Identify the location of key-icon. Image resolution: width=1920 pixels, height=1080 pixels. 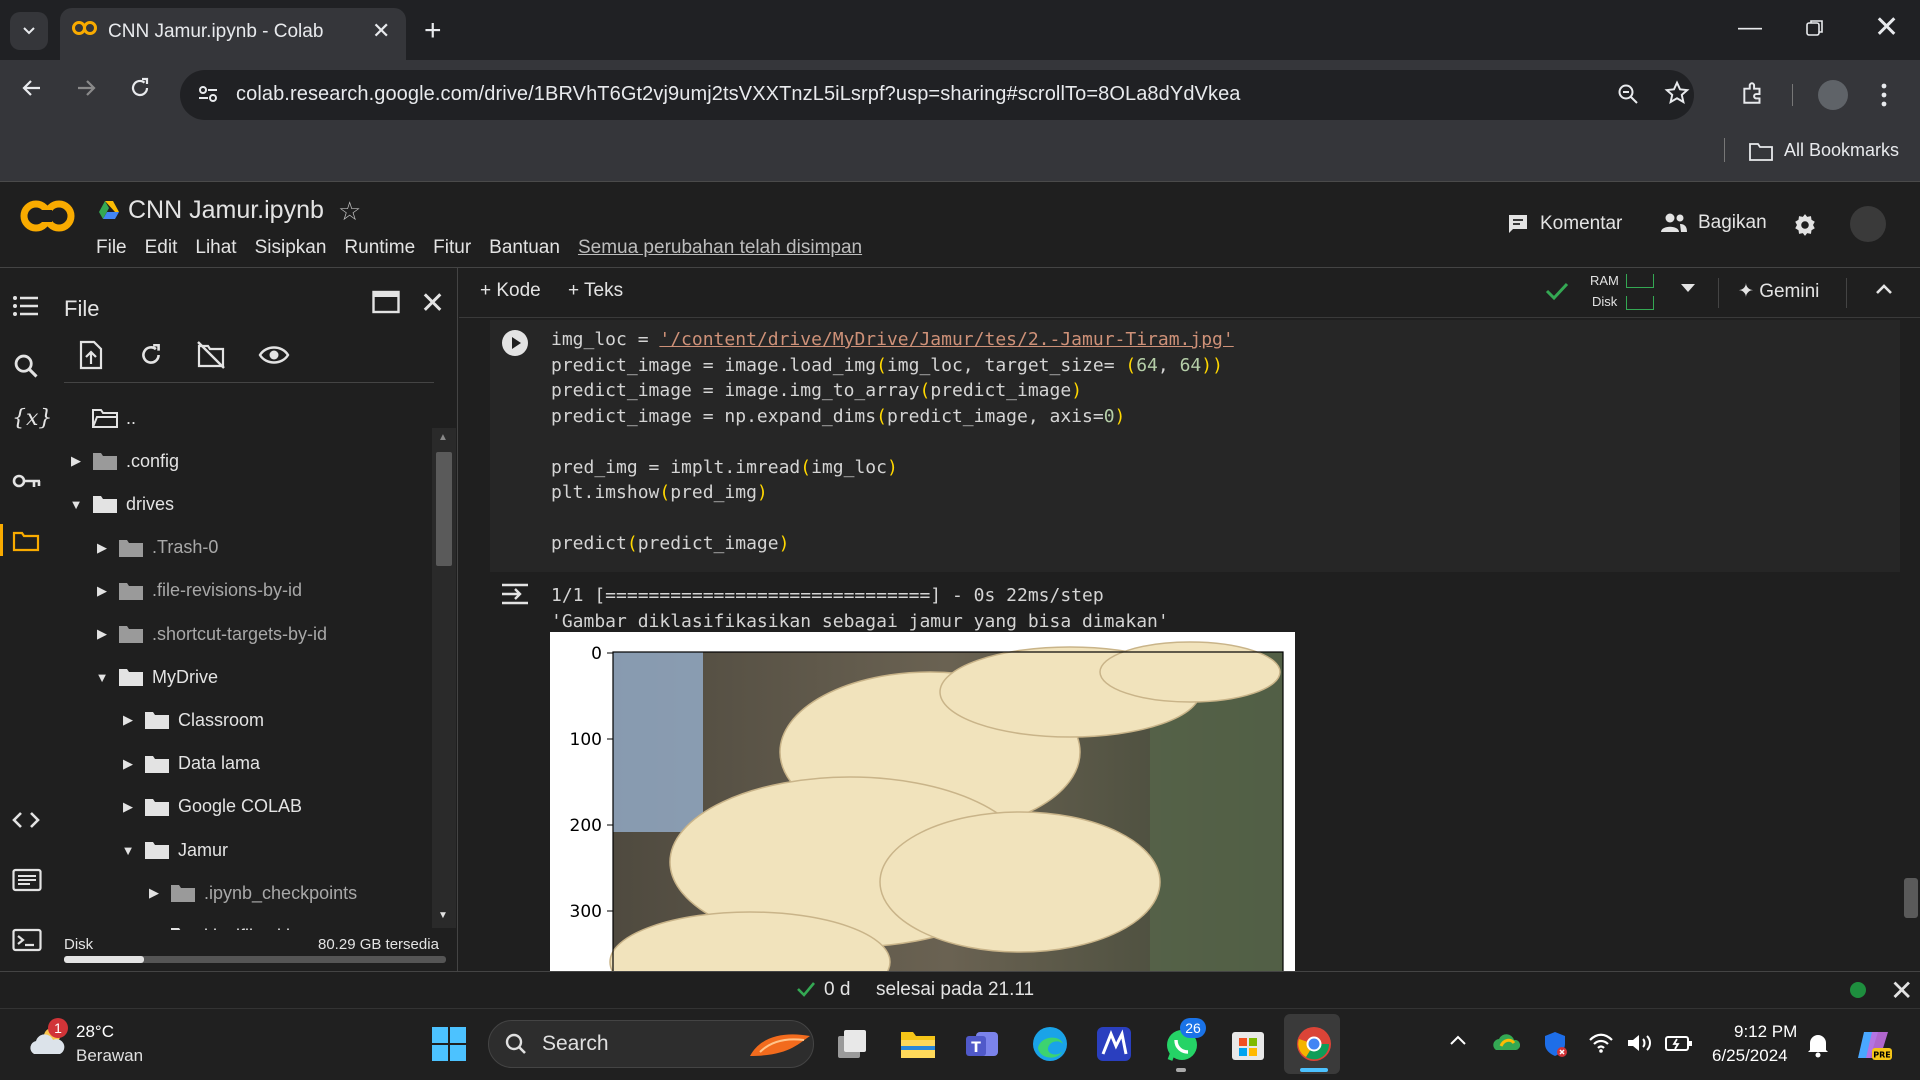
(27, 481).